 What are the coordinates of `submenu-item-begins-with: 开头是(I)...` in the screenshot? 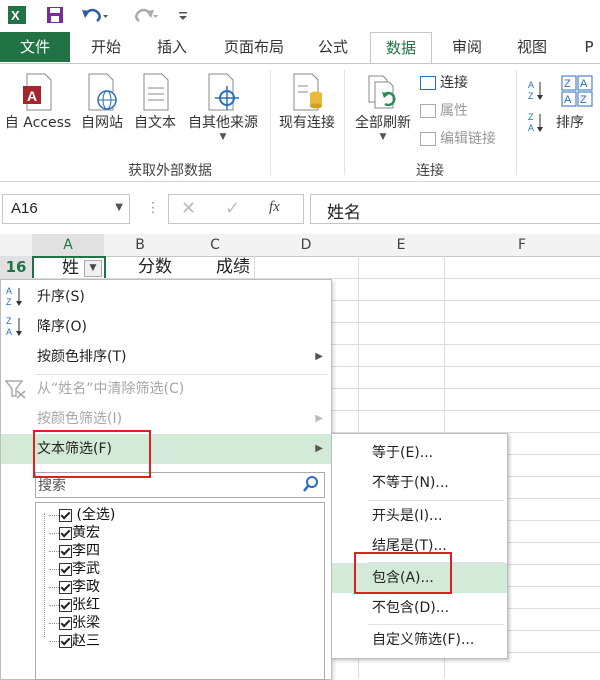 It's located at (419, 516).